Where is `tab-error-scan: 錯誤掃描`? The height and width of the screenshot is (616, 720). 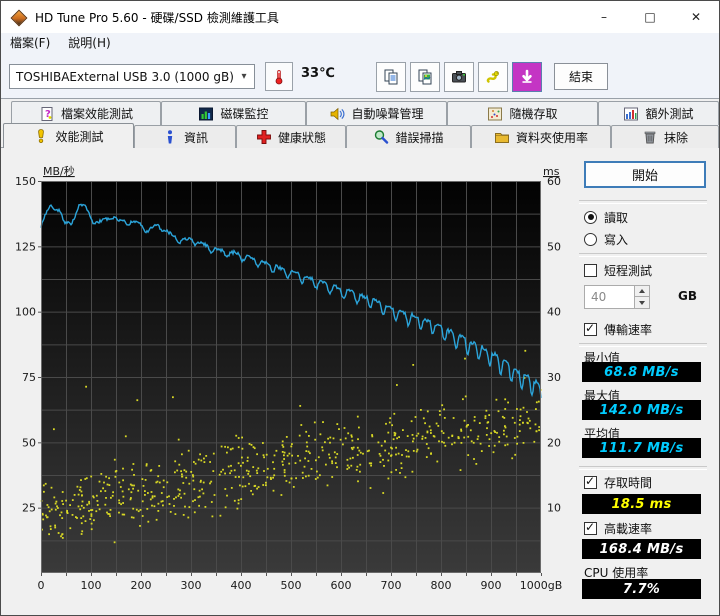
tab-error-scan: 錯誤掃描 is located at coordinates (408, 136).